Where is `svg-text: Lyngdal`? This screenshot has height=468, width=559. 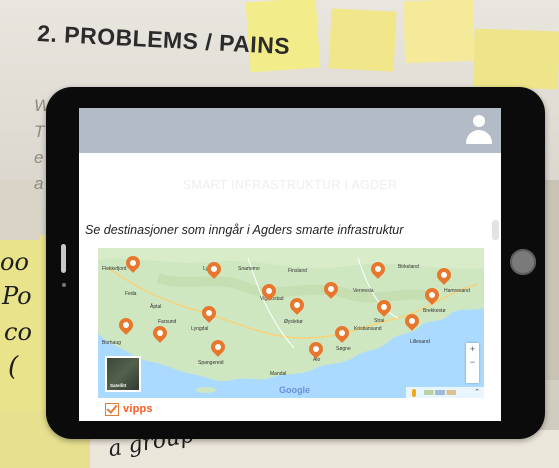
svg-text: Lyngdal is located at coordinates (199, 329).